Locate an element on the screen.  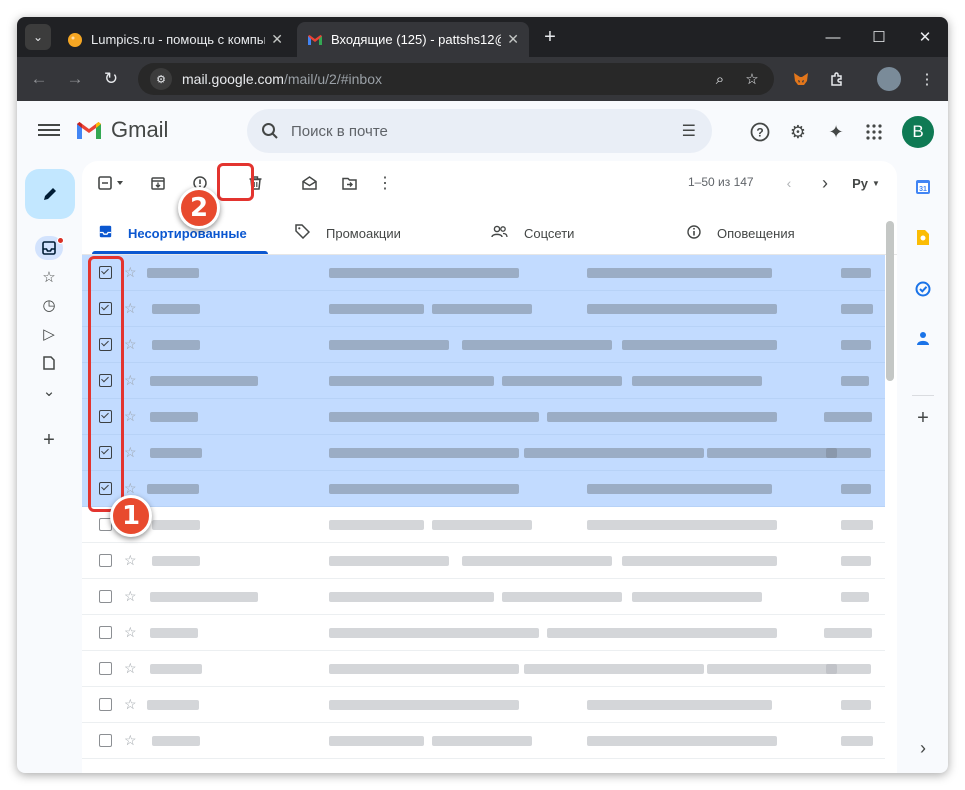
close-window-button: ✕ is located at coordinates (925, 37).